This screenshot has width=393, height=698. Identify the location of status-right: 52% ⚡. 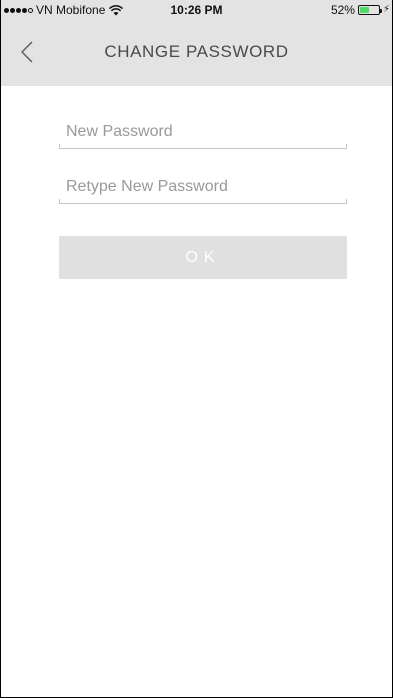
(360, 10).